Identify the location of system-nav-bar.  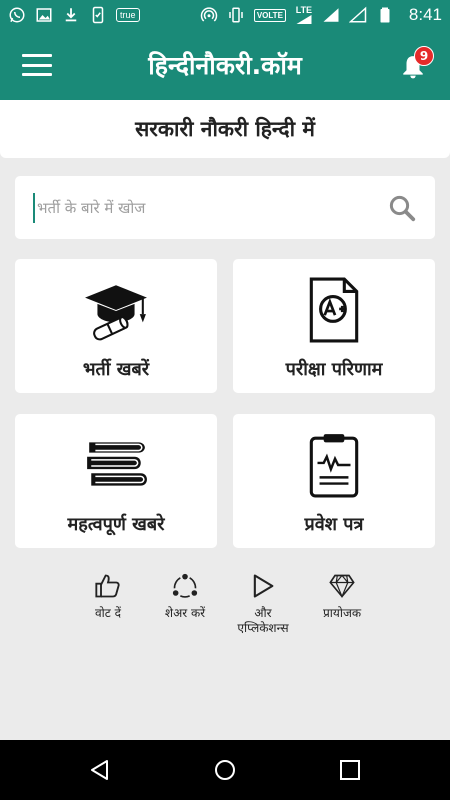
(225, 770).